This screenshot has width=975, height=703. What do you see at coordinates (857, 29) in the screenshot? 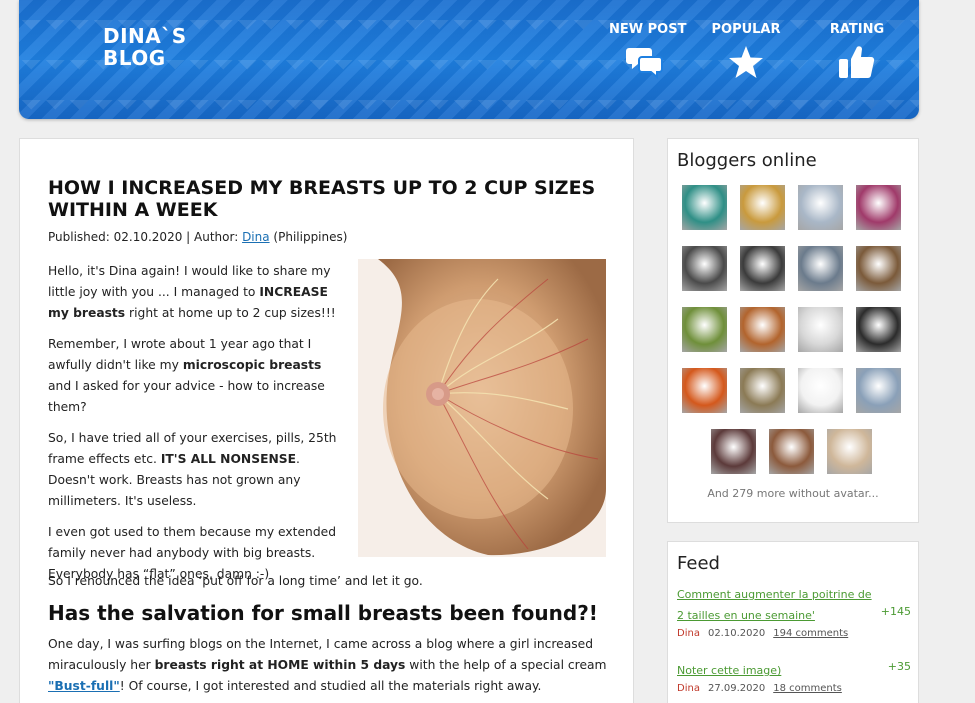
I see `nav-rating-label: RATING` at bounding box center [857, 29].